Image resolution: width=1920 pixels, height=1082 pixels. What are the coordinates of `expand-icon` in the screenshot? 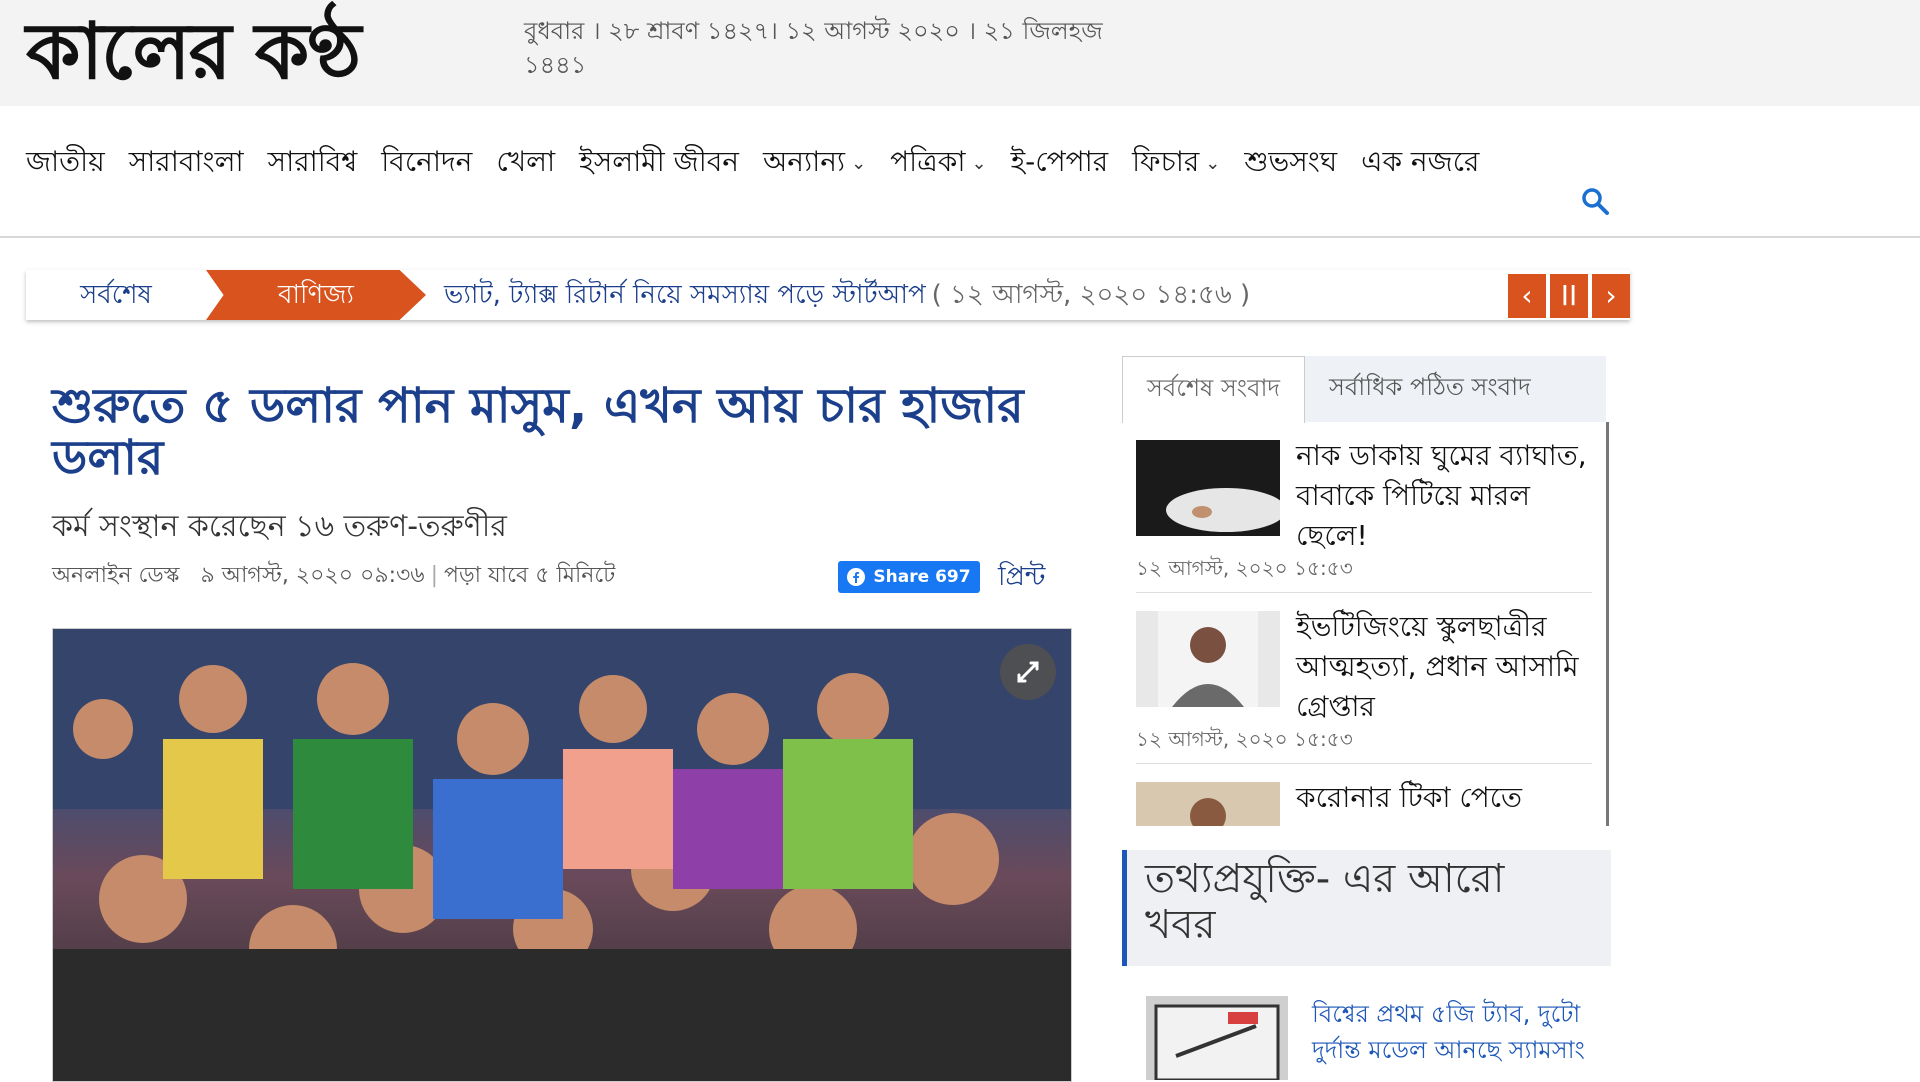 It's located at (1028, 672).